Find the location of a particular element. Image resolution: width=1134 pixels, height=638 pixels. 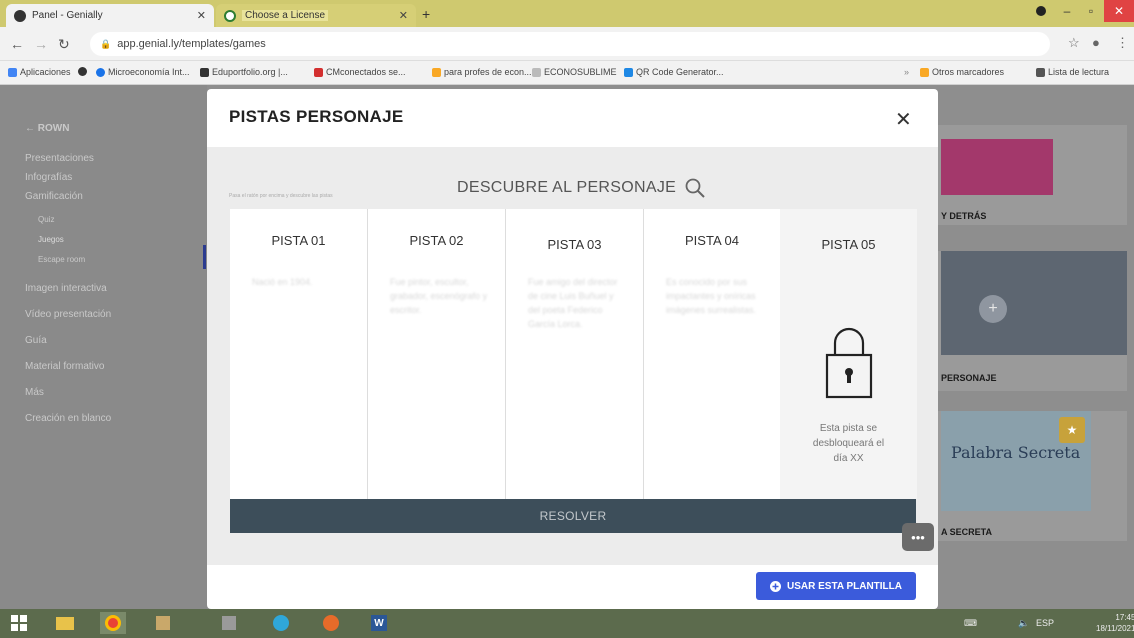

add-icon: + is located at coordinates (993, 309).